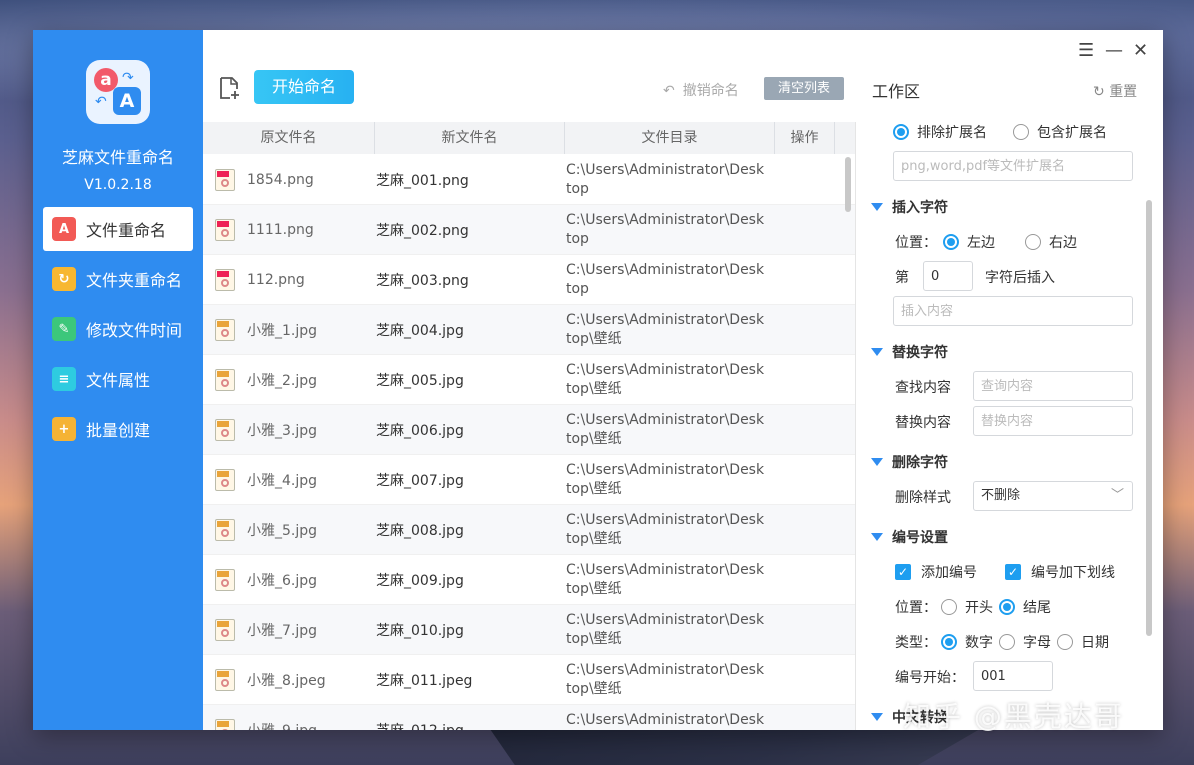 The image size is (1194, 765). What do you see at coordinates (1013, 311) in the screenshot?
I see `insert-content-input` at bounding box center [1013, 311].